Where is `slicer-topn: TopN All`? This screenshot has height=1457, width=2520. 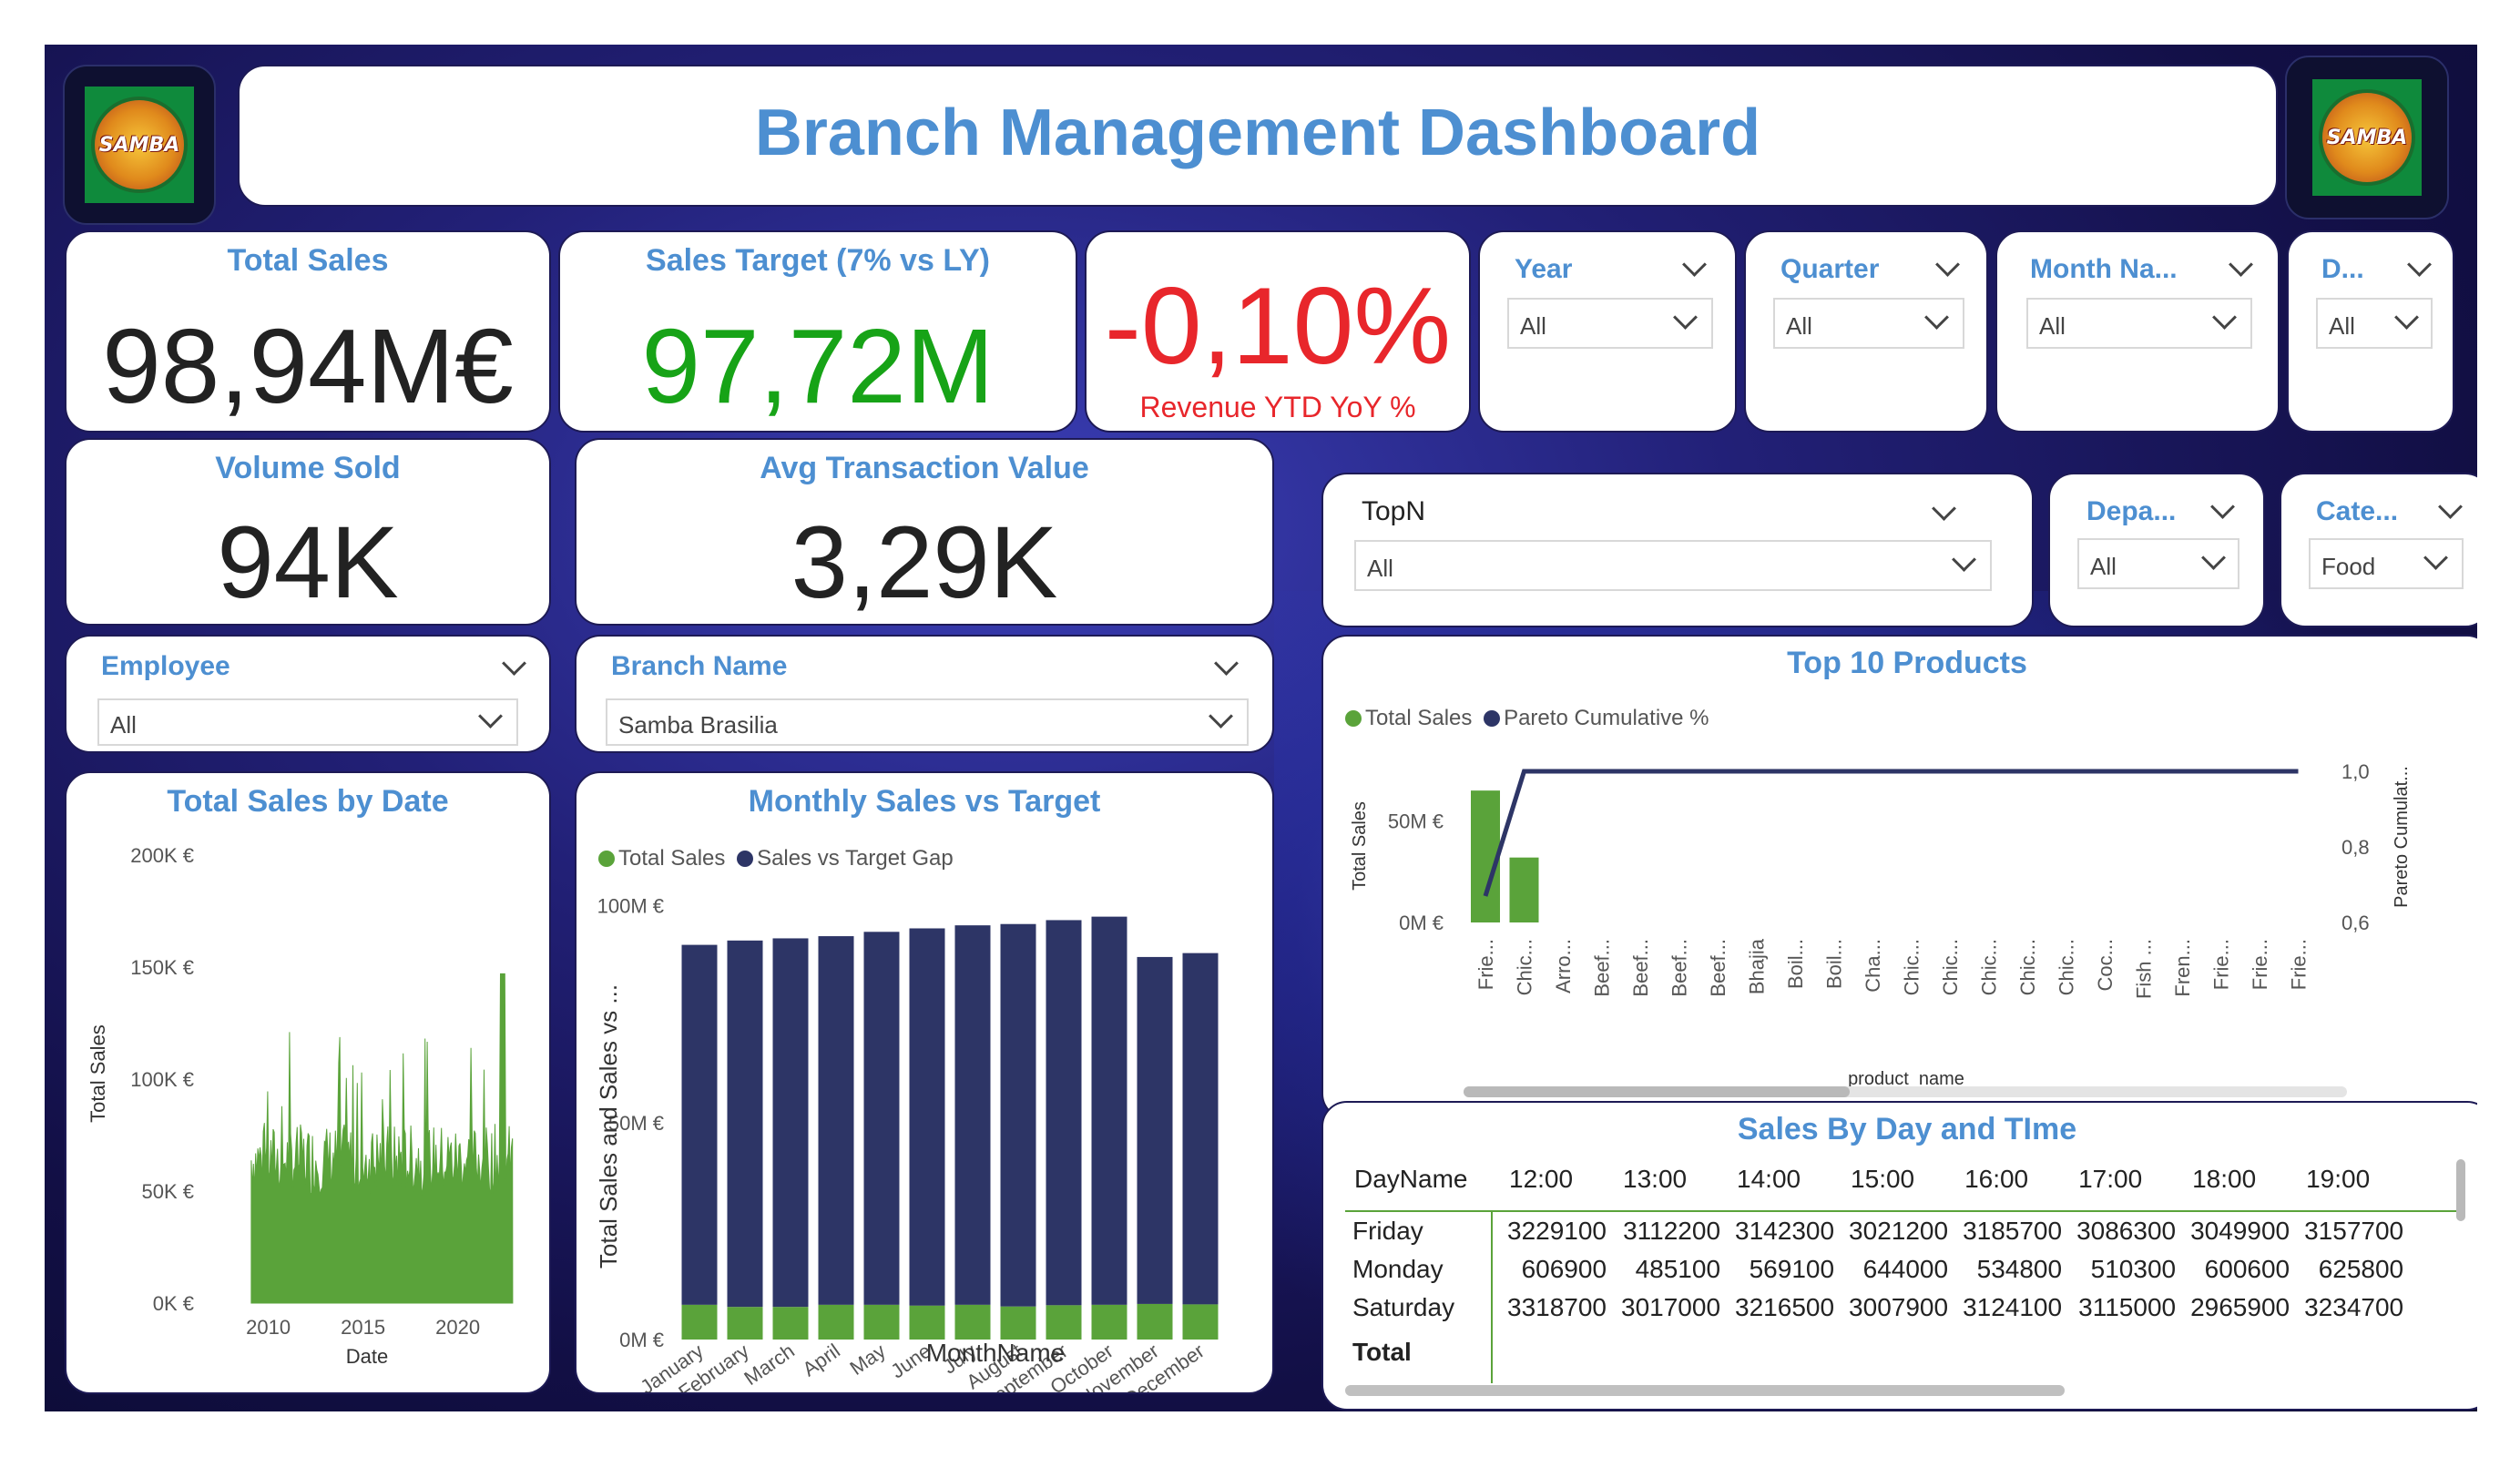 slicer-topn: TopN All is located at coordinates (1678, 550).